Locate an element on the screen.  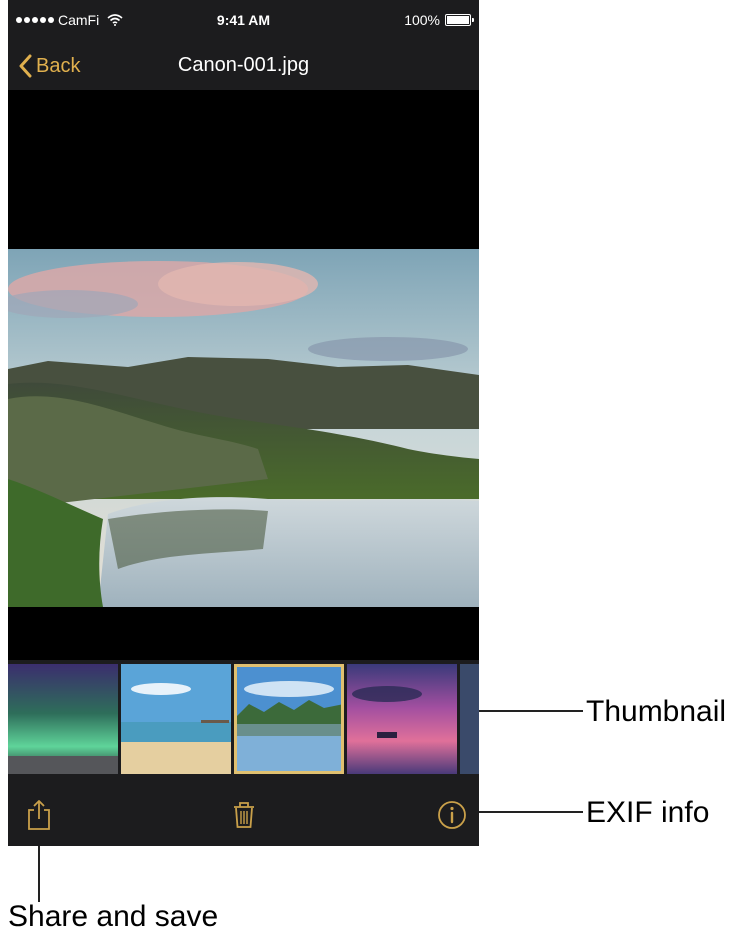
share-callout-line is located at coordinates (39, 874).